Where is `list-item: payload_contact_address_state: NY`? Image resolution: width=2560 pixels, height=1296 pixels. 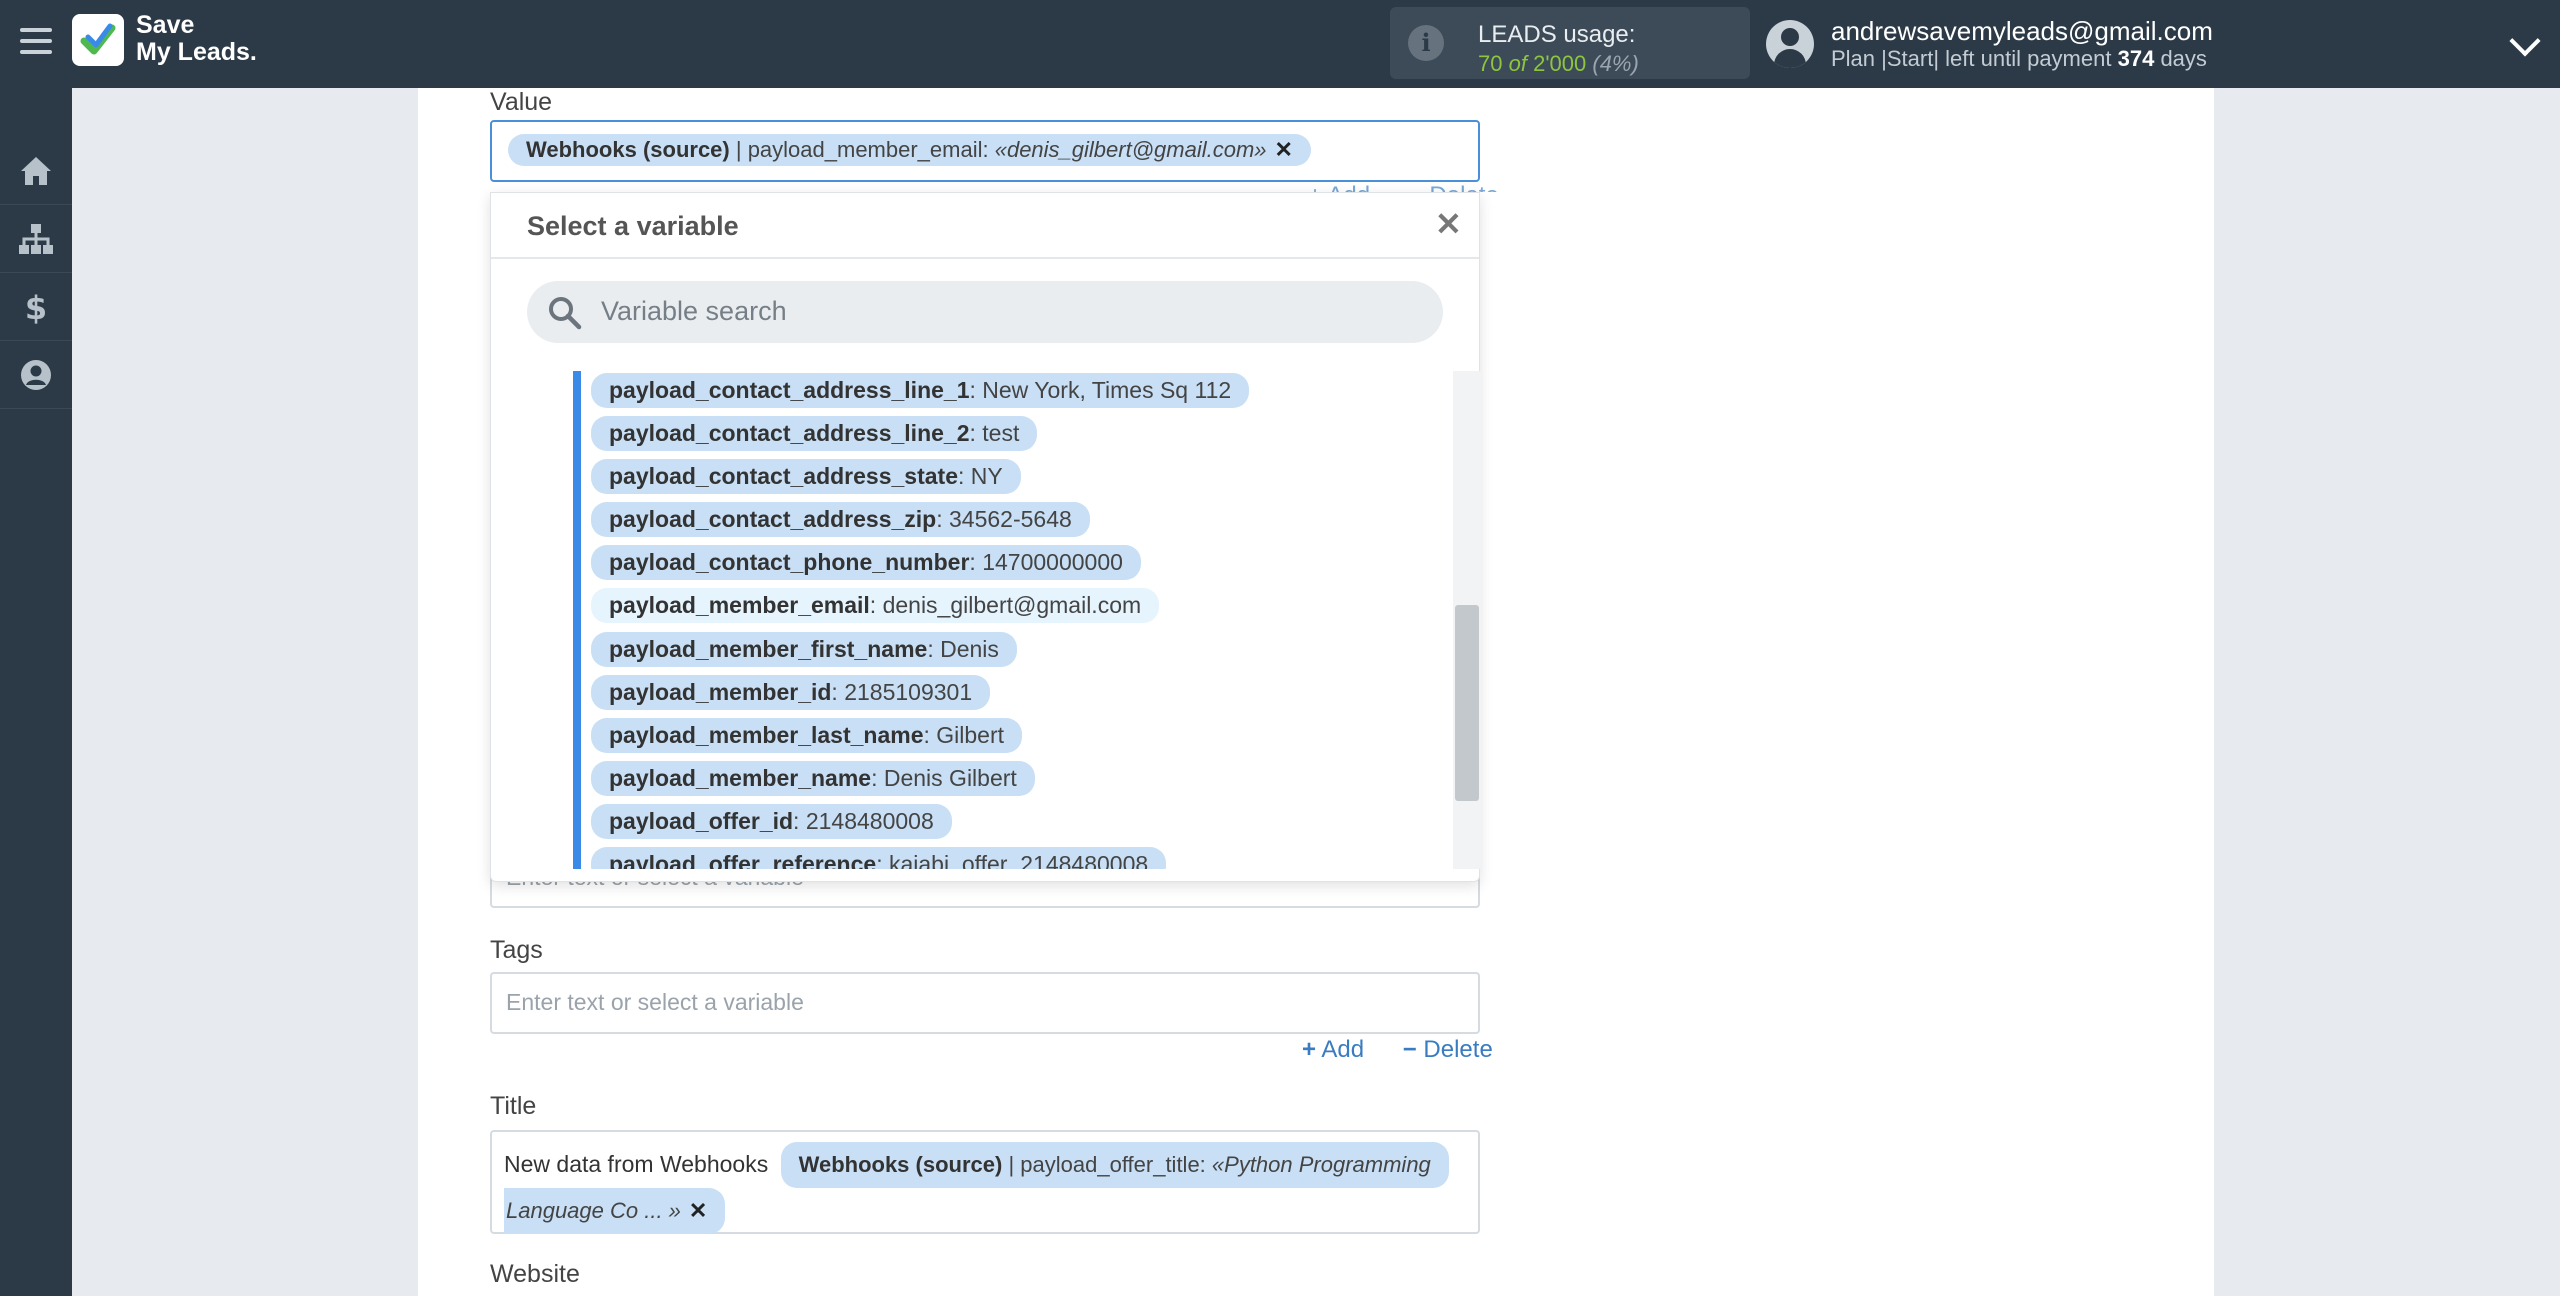
list-item: payload_contact_address_state: NY is located at coordinates (806, 477).